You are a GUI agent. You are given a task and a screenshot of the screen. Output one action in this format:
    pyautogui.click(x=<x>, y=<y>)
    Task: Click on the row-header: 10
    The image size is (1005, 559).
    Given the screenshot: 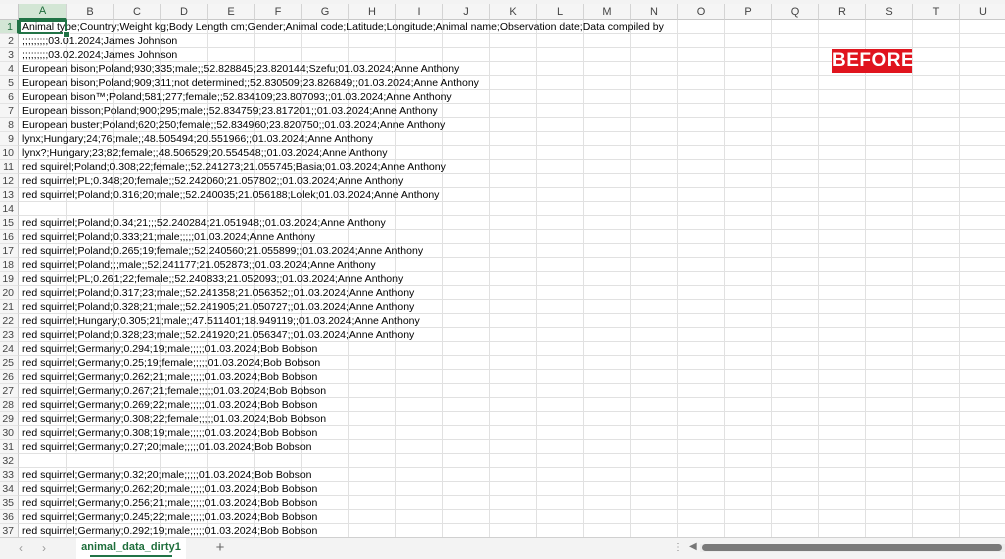 What is the action you would take?
    pyautogui.click(x=9, y=153)
    